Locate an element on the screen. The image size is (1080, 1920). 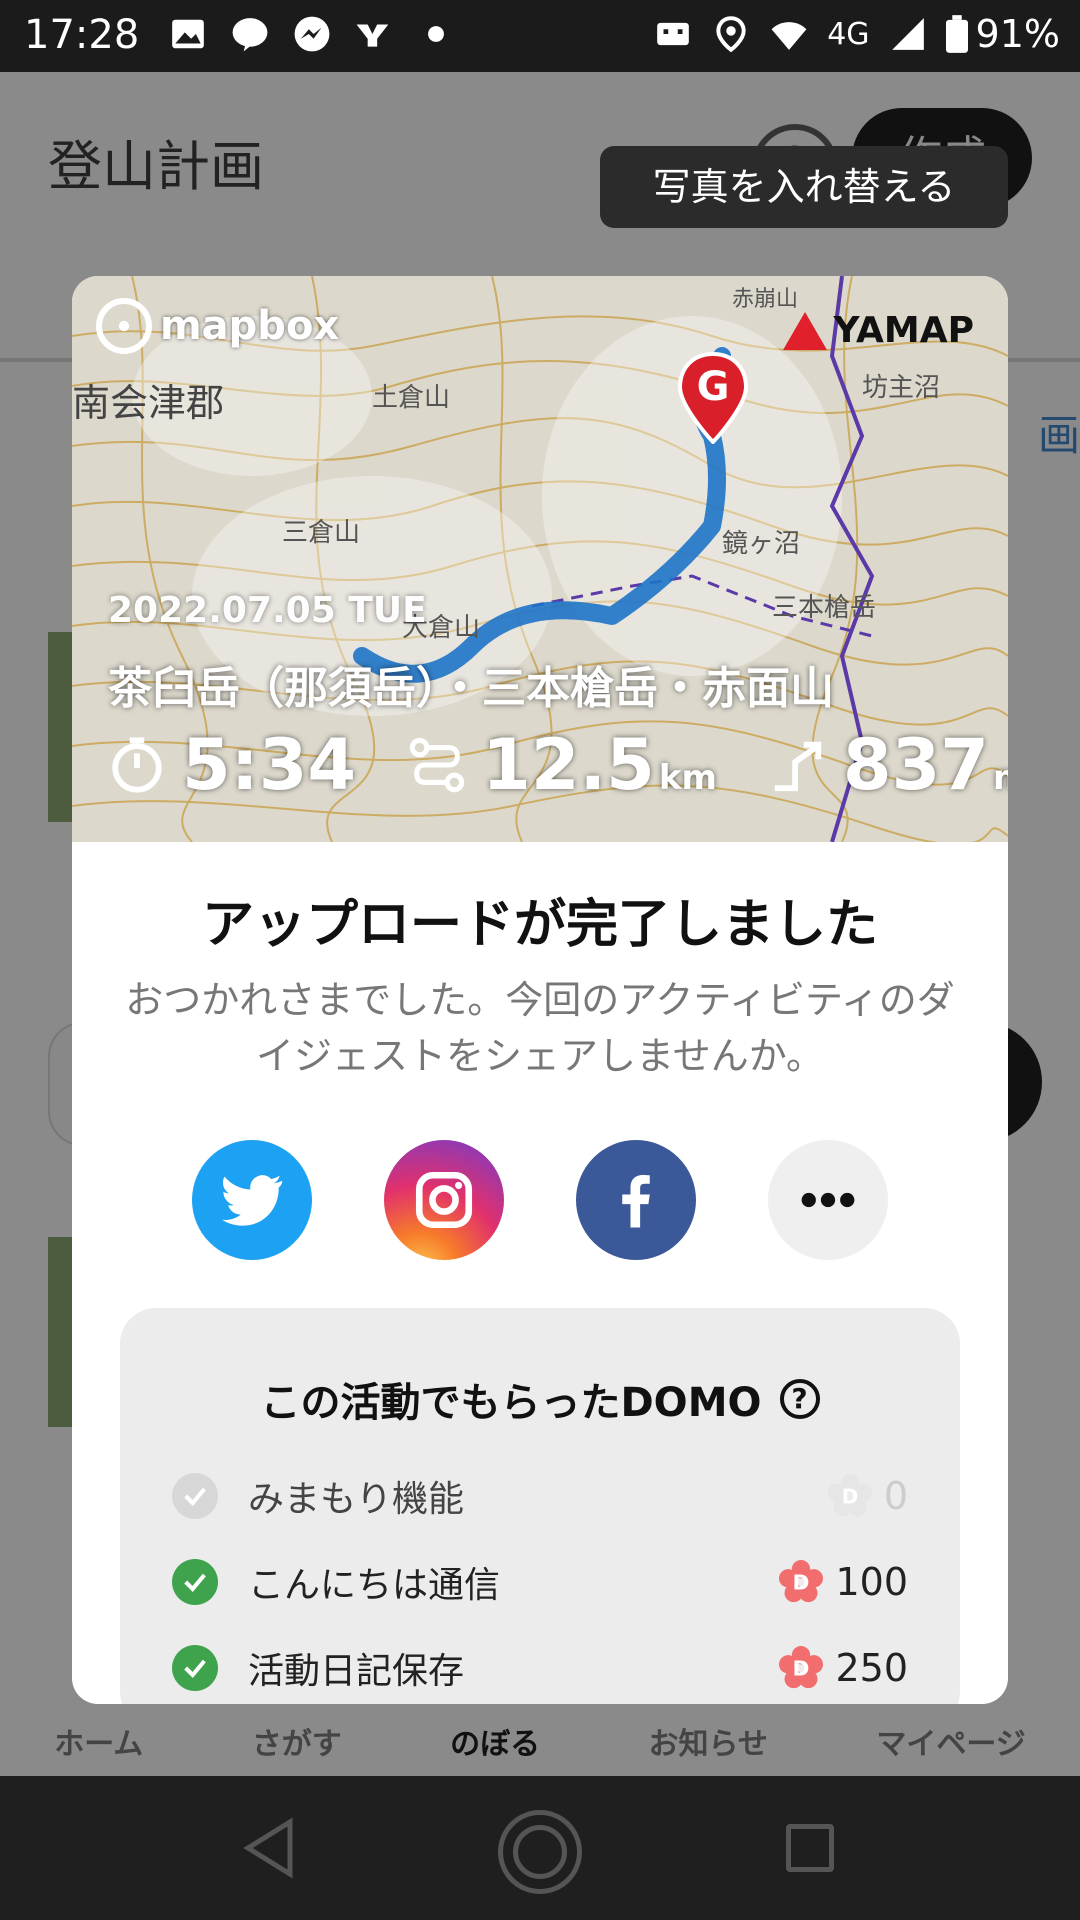
instagram-icon is located at coordinates (444, 1200).